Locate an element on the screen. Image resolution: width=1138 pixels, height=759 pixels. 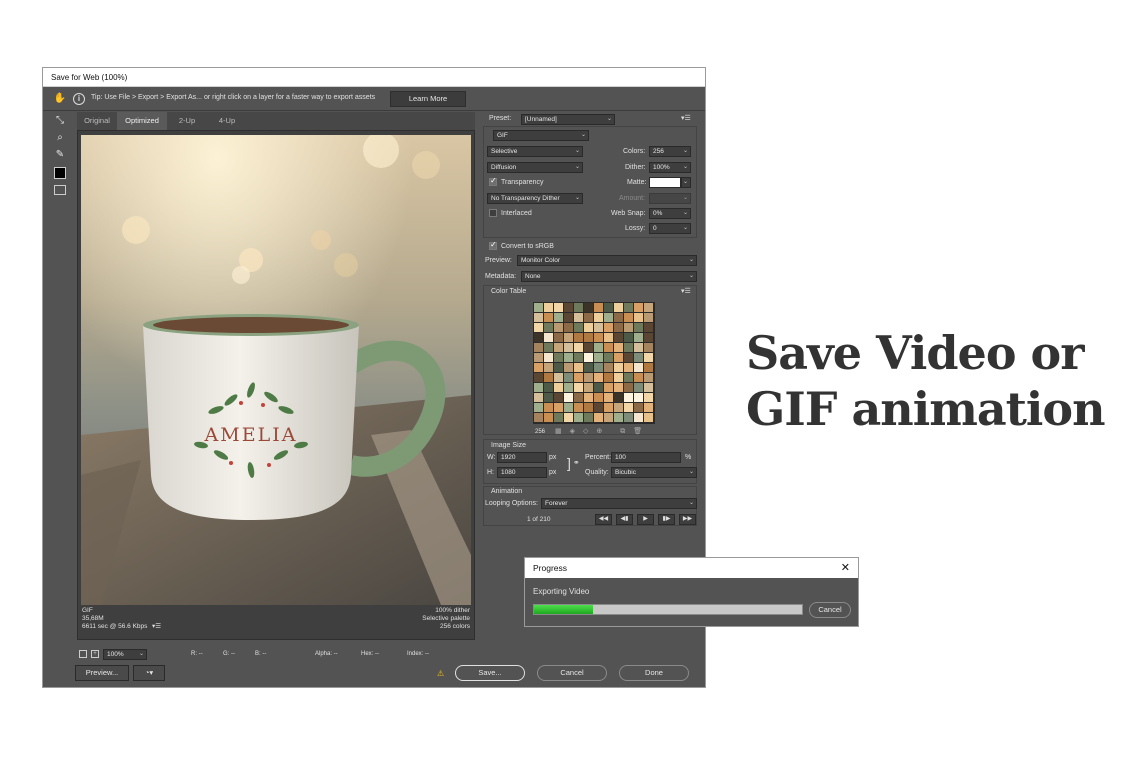
lossy-field: 0 ⌄ is located at coordinates (670, 228).